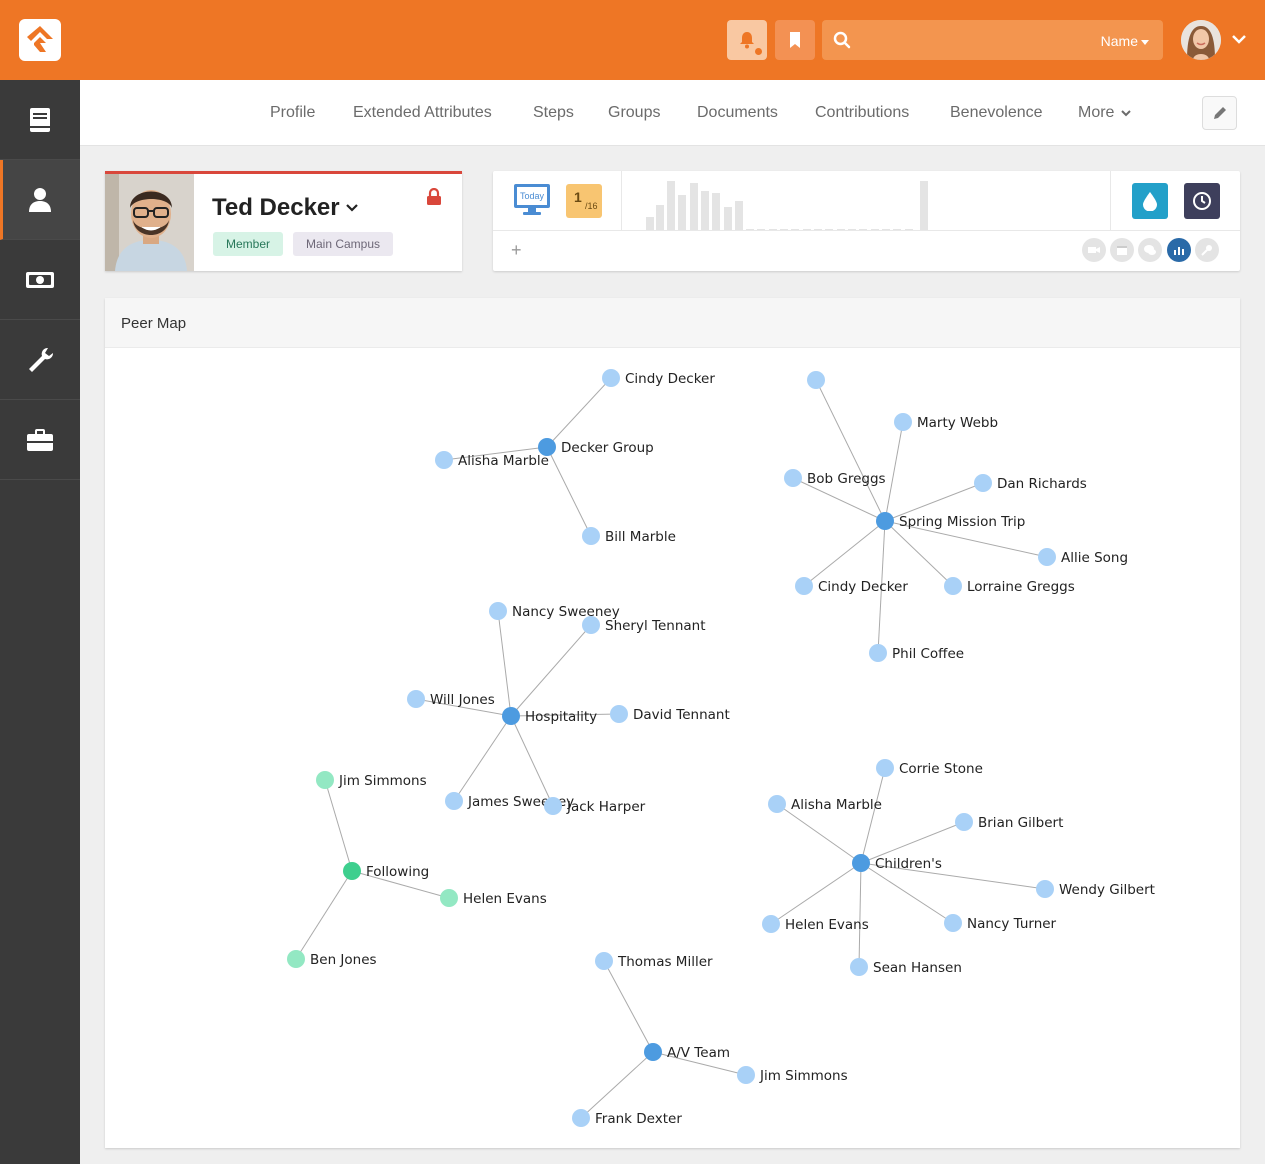 This screenshot has width=1265, height=1164. What do you see at coordinates (1202, 201) in the screenshot?
I see `era-badge` at bounding box center [1202, 201].